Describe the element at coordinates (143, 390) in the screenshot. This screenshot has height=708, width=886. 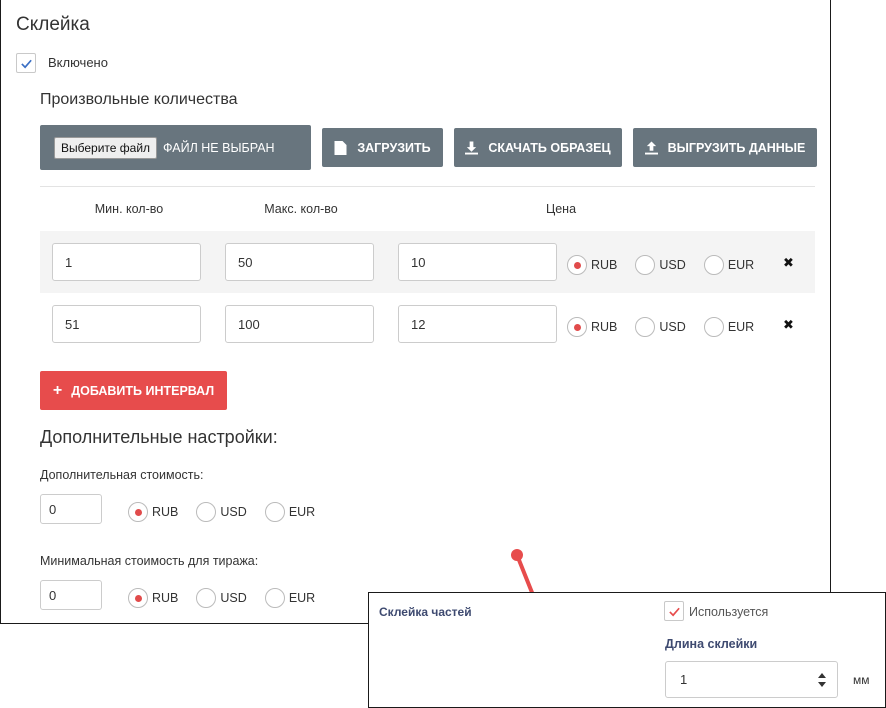
I see `add-interval-label: ДОБАВИТЬ ИНТЕРВАЛ` at that location.